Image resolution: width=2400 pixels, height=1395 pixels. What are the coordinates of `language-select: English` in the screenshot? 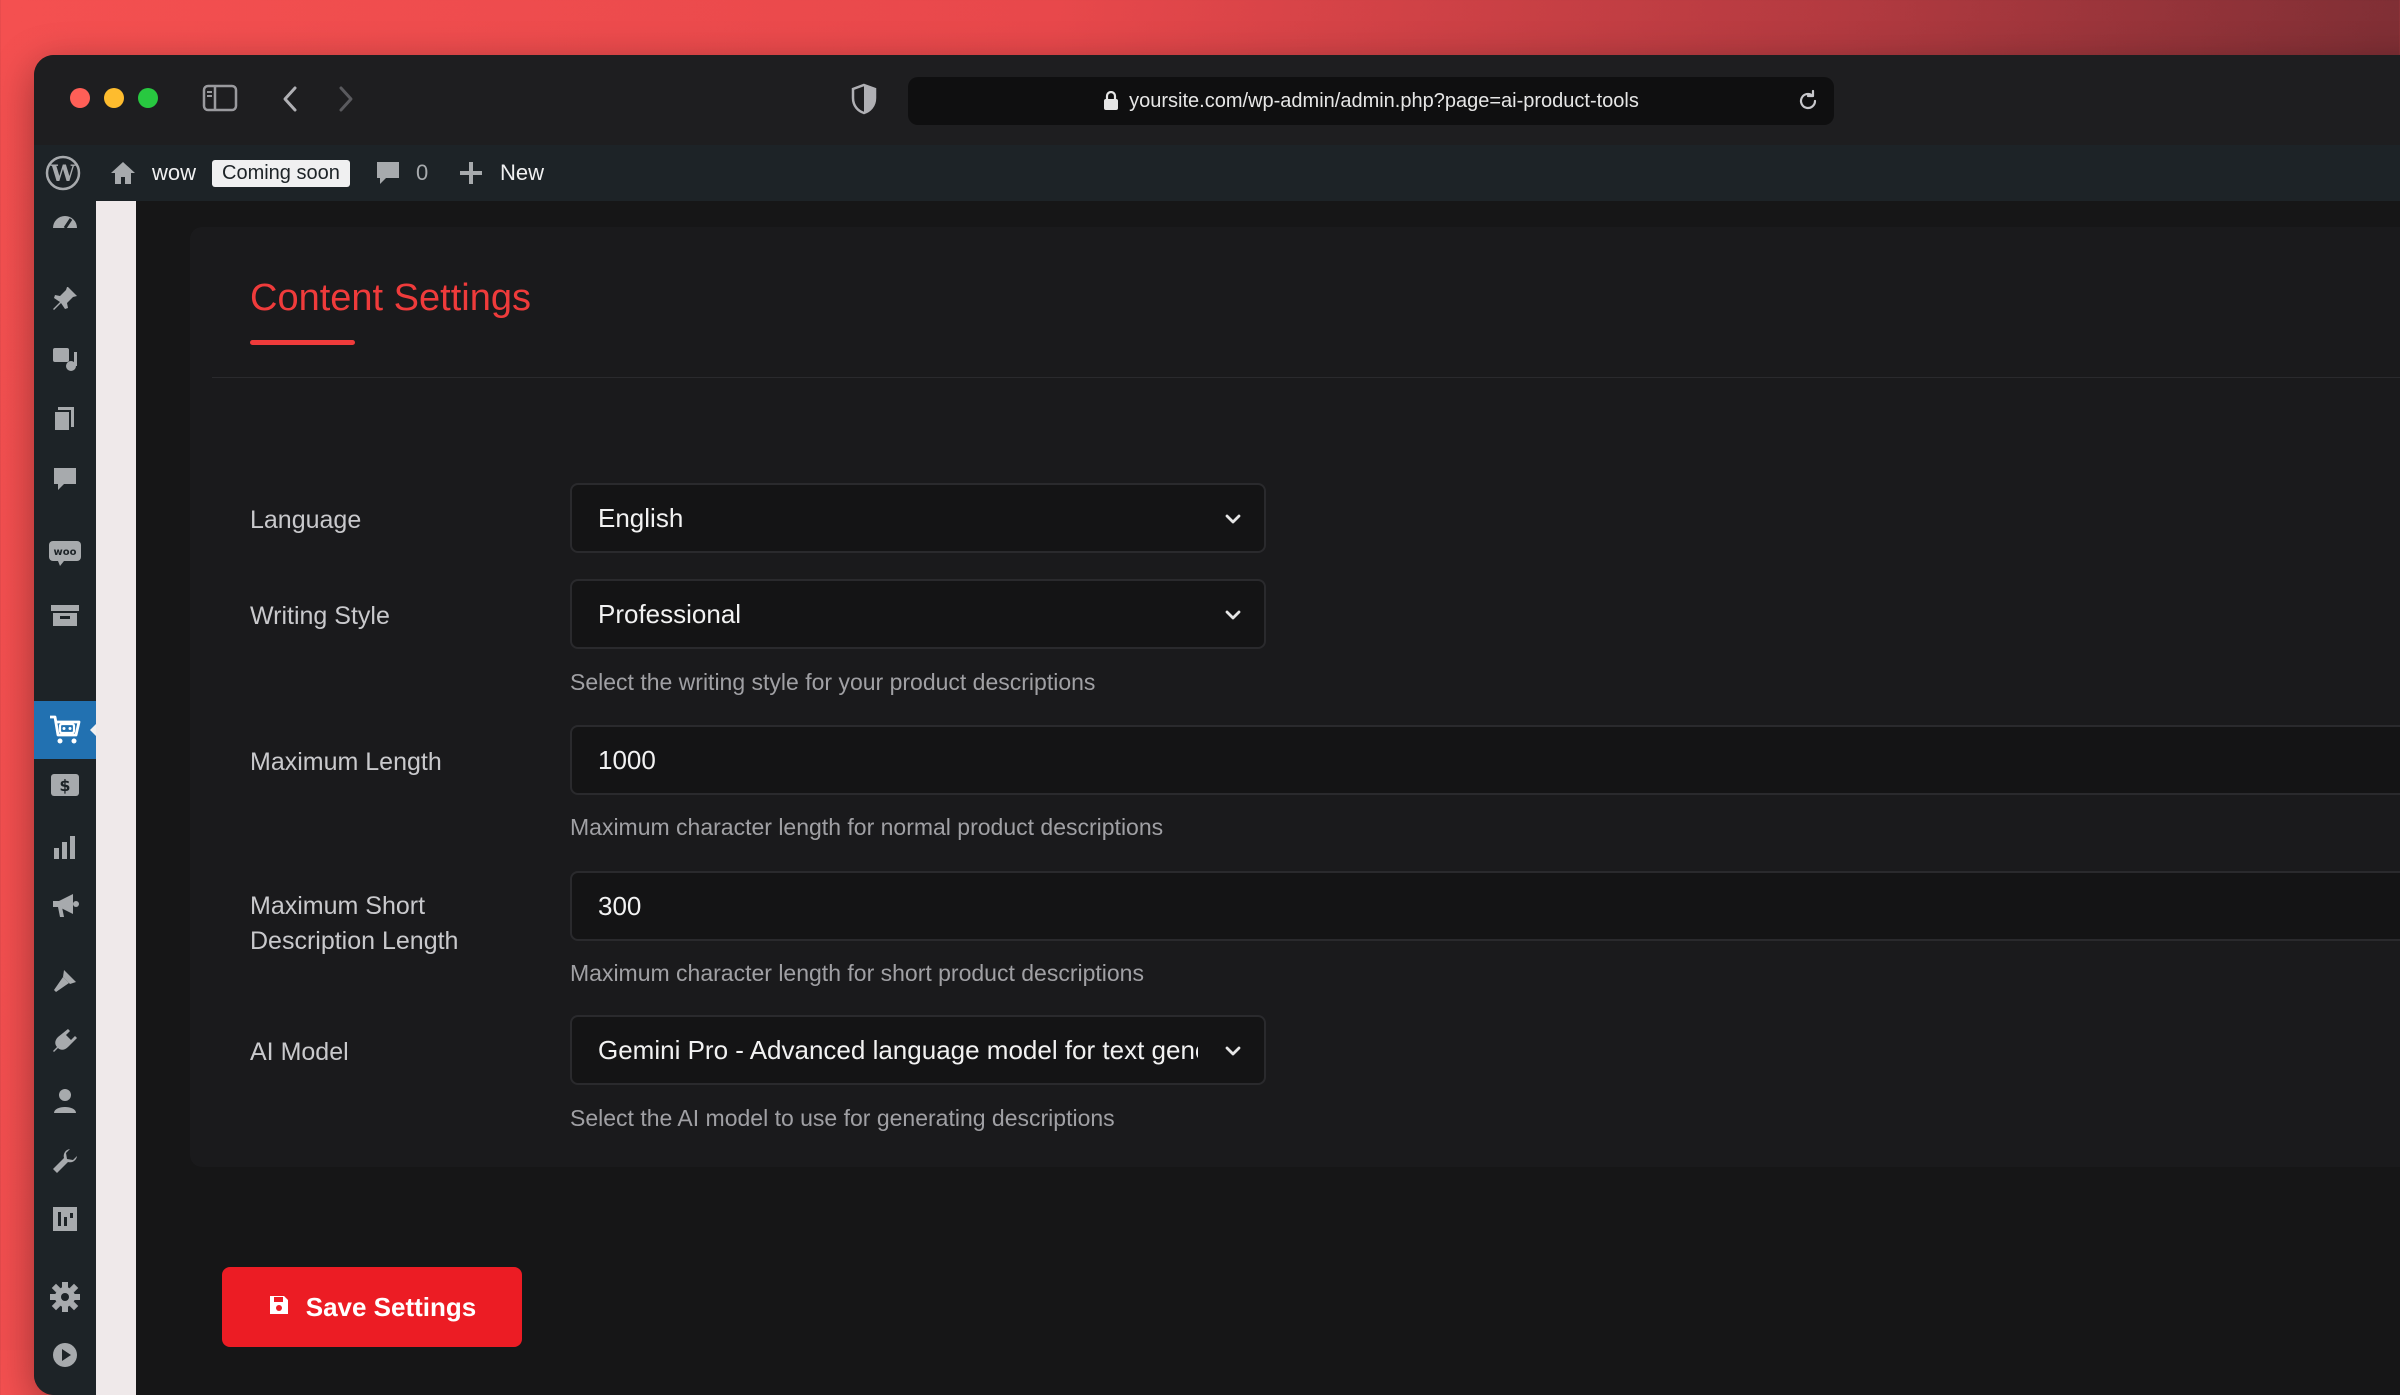 It's located at (918, 518).